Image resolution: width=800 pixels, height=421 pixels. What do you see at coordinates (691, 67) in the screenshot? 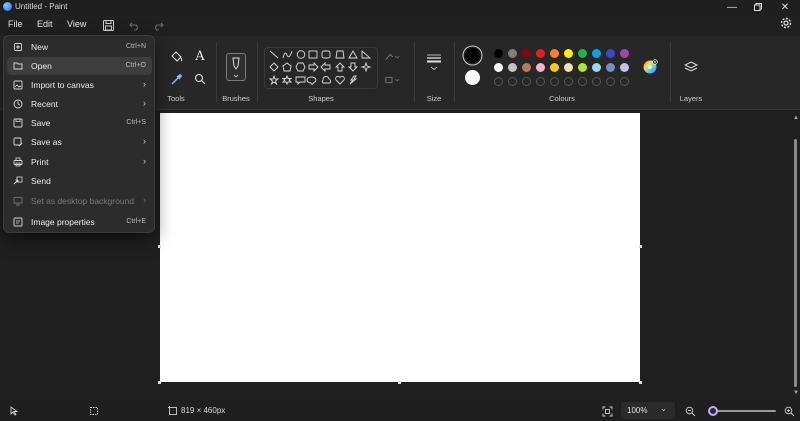
I see `layers-icon` at bounding box center [691, 67].